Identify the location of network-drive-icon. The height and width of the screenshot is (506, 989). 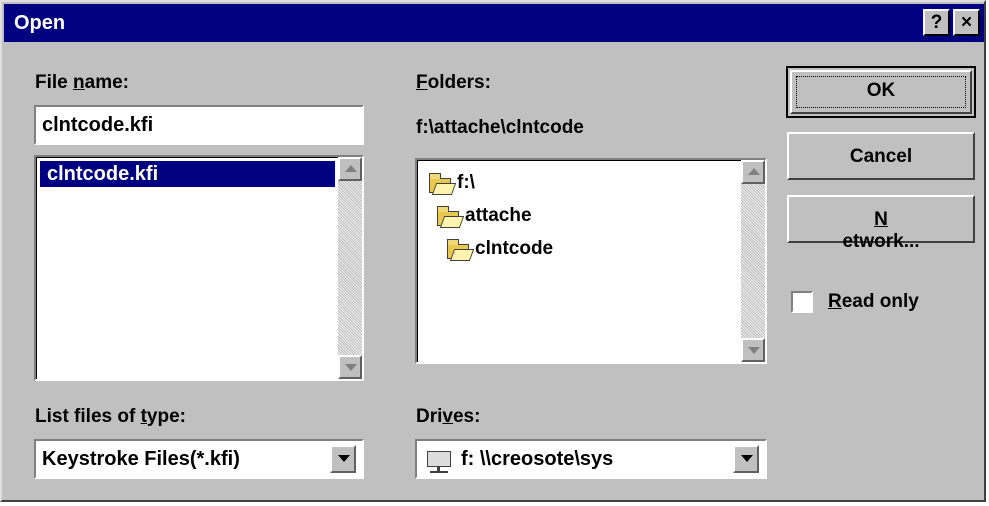
(439, 462).